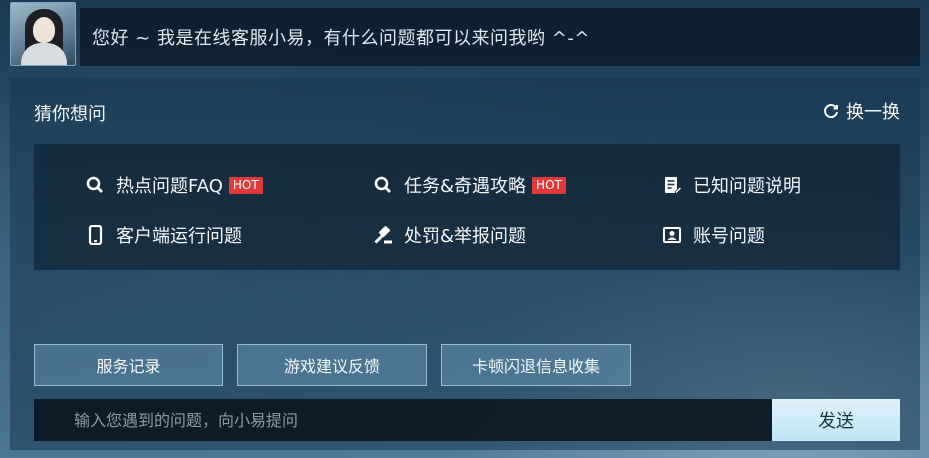 The height and width of the screenshot is (458, 929). What do you see at coordinates (465, 236) in the screenshot?
I see `faq-item-label: 处罚&举报问题` at bounding box center [465, 236].